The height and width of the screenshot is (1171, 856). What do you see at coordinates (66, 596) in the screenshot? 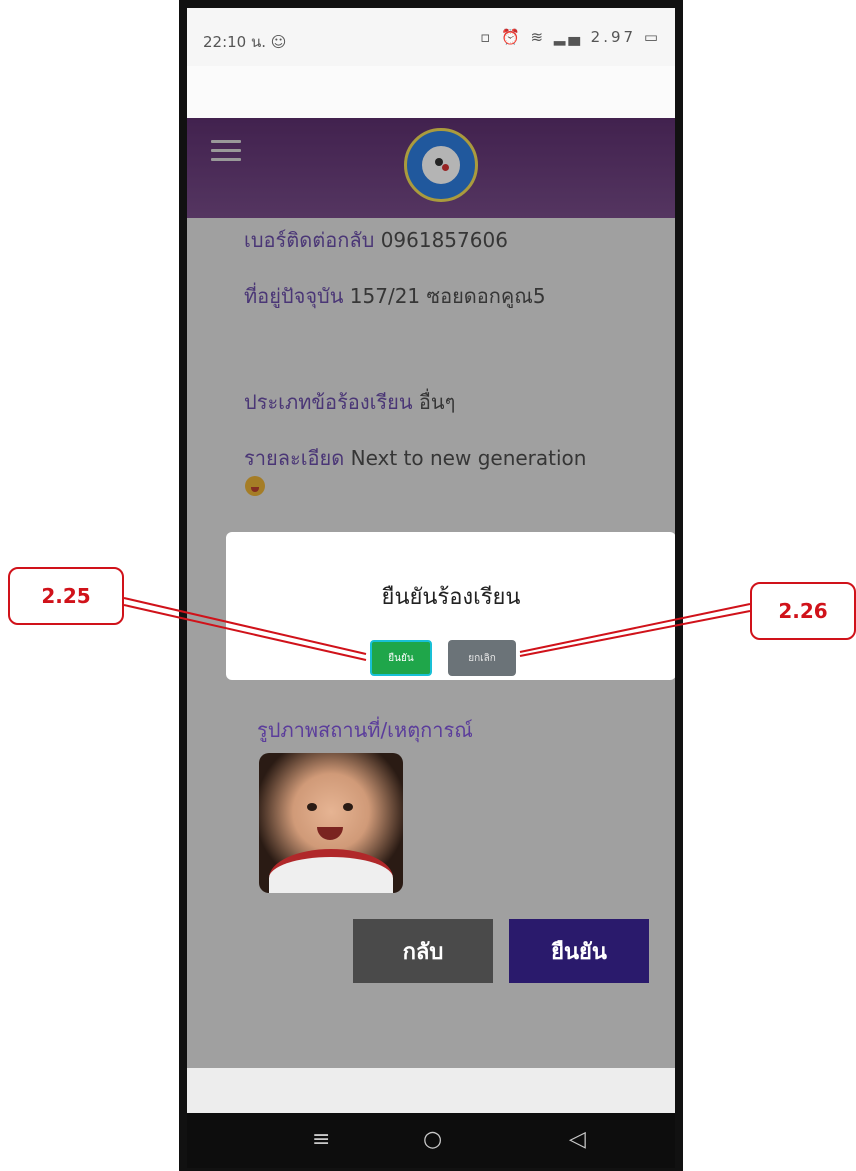
I see `callout-label-2-25: 2.25` at bounding box center [66, 596].